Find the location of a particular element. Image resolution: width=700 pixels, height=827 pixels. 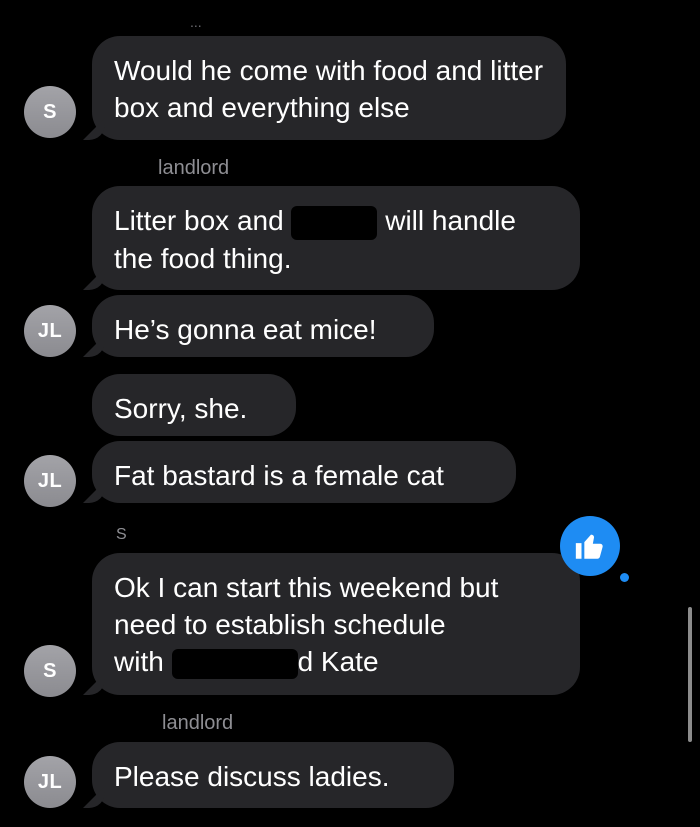

message-bubble: Sorry, she. is located at coordinates (194, 405).